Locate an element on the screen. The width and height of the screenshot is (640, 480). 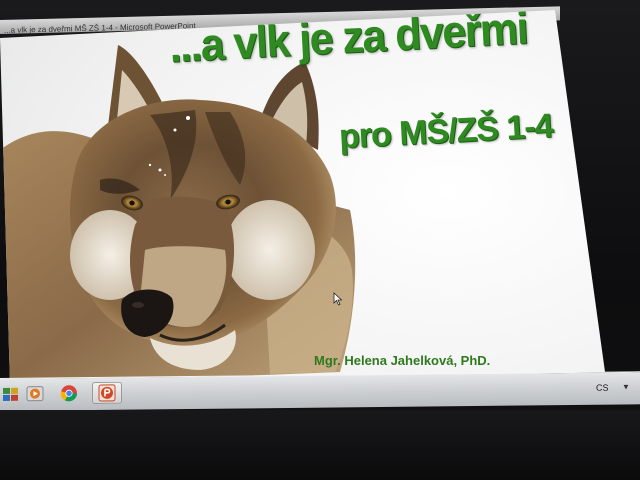
media-player-icon is located at coordinates (35, 394).